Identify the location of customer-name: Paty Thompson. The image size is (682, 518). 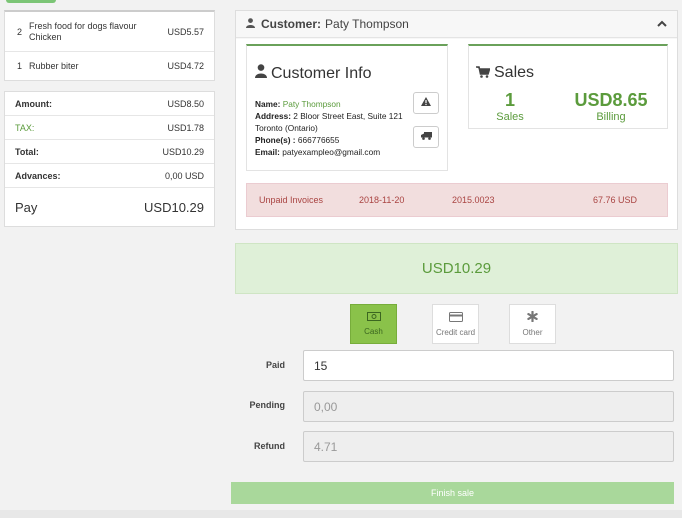
(311, 104).